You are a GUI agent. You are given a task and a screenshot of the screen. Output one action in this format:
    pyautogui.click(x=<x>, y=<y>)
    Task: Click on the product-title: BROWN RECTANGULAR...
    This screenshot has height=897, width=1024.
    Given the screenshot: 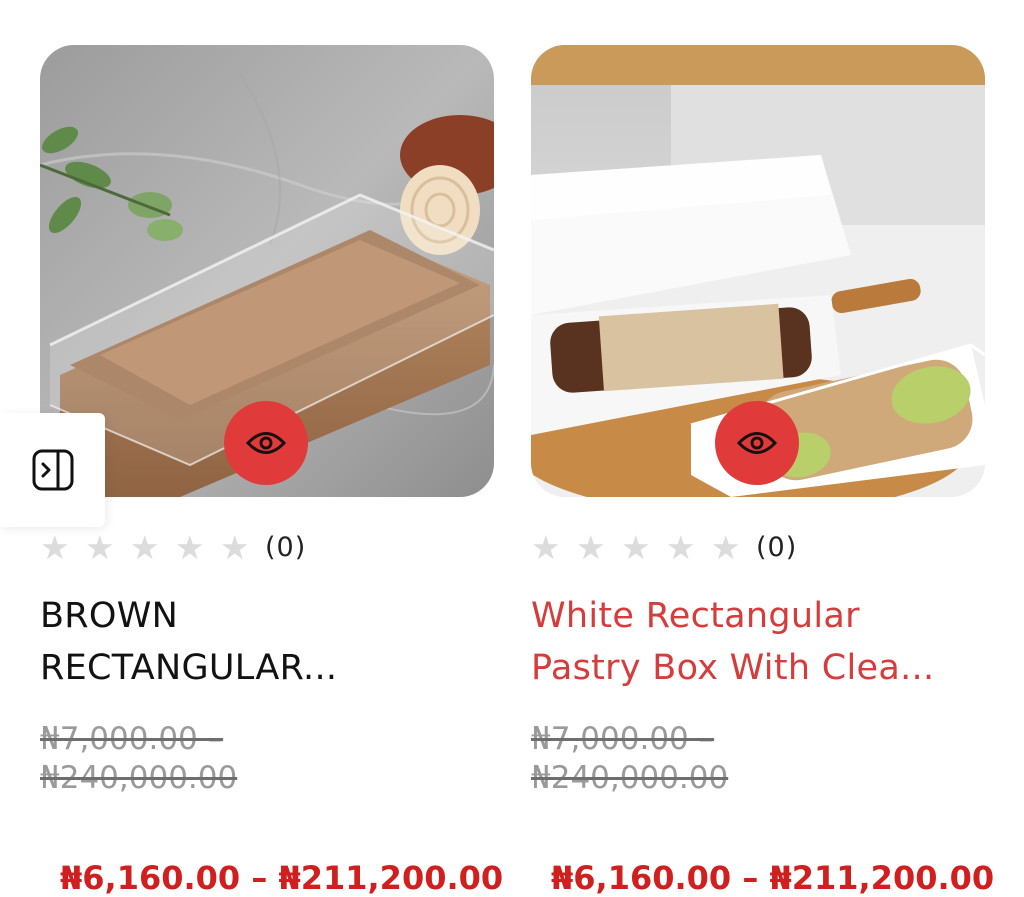 What is the action you would take?
    pyautogui.click(x=267, y=642)
    